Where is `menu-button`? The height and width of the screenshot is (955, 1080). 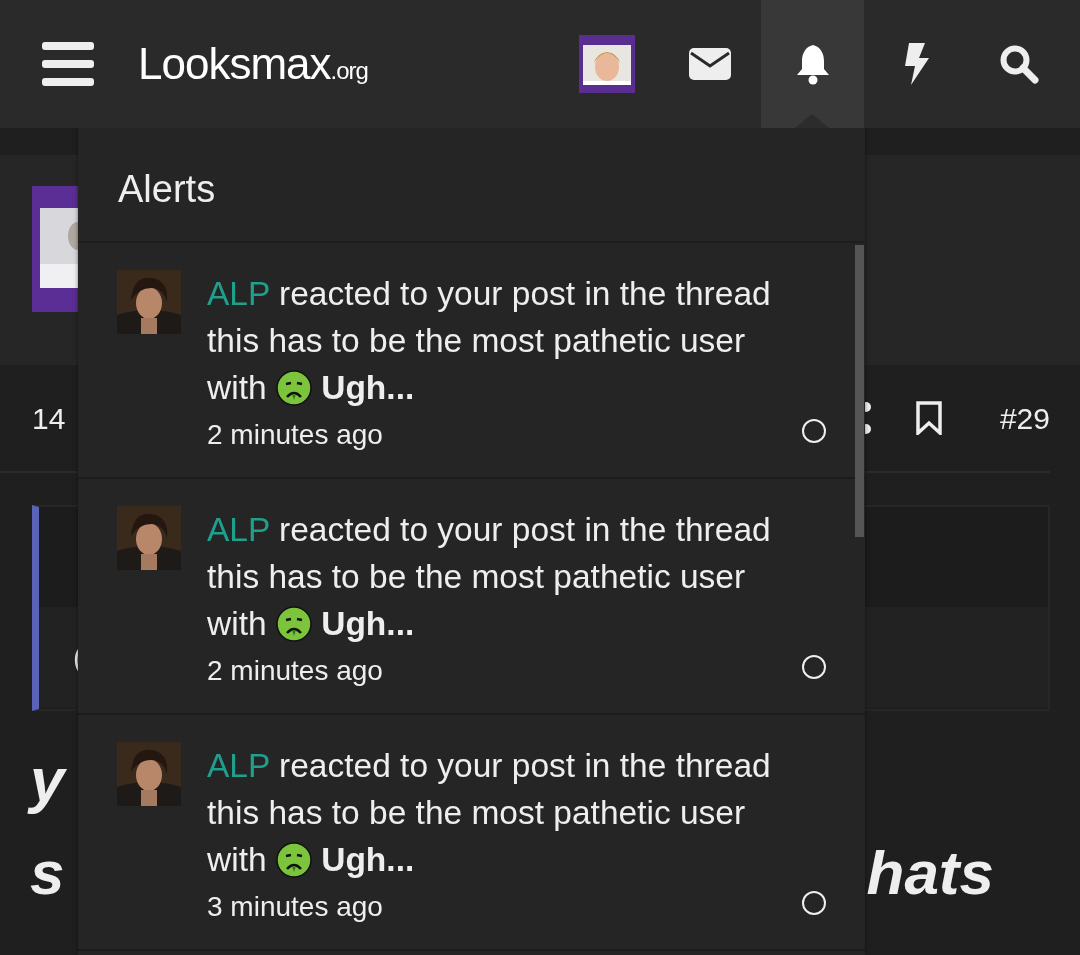
menu-button is located at coordinates (68, 64).